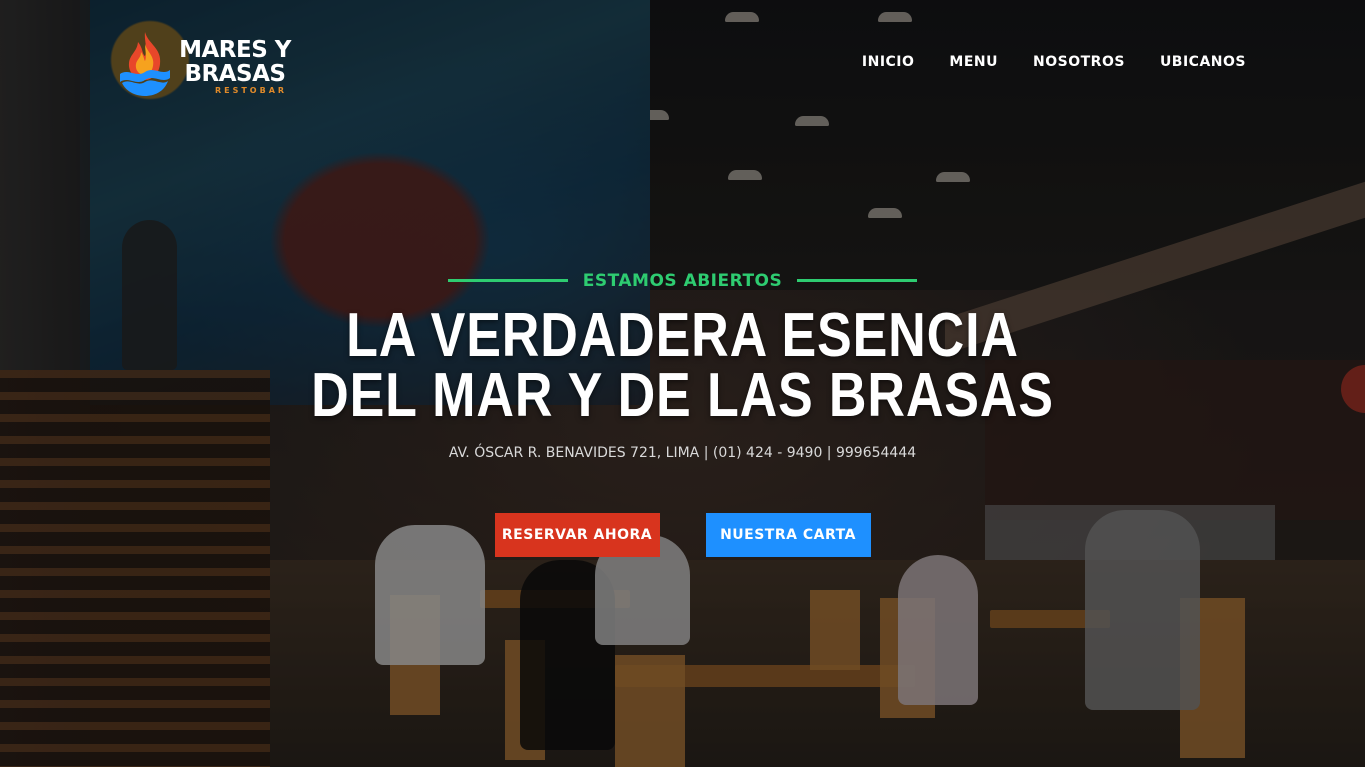 This screenshot has width=1365, height=767. I want to click on divider-right, so click(857, 280).